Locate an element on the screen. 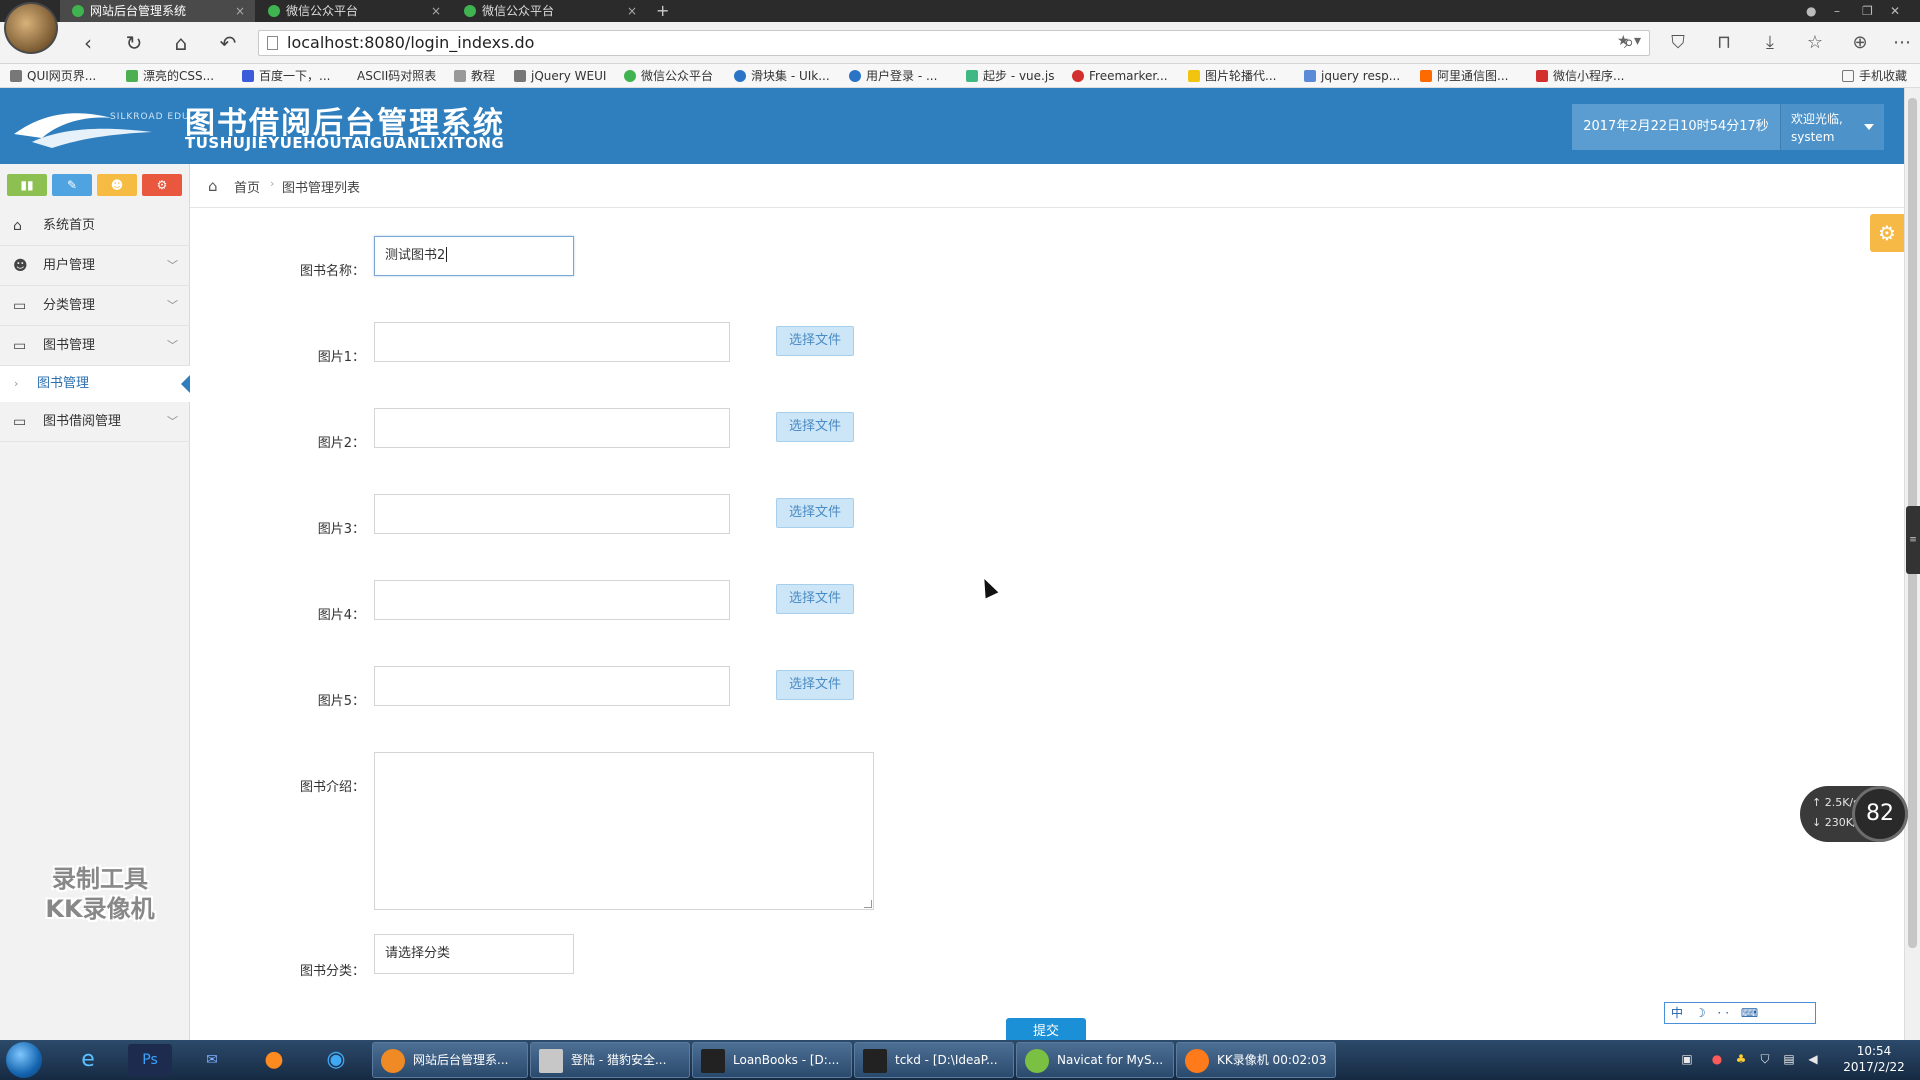 The image size is (1920, 1080). search-icon: ⌕ is located at coordinates (1629, 42).